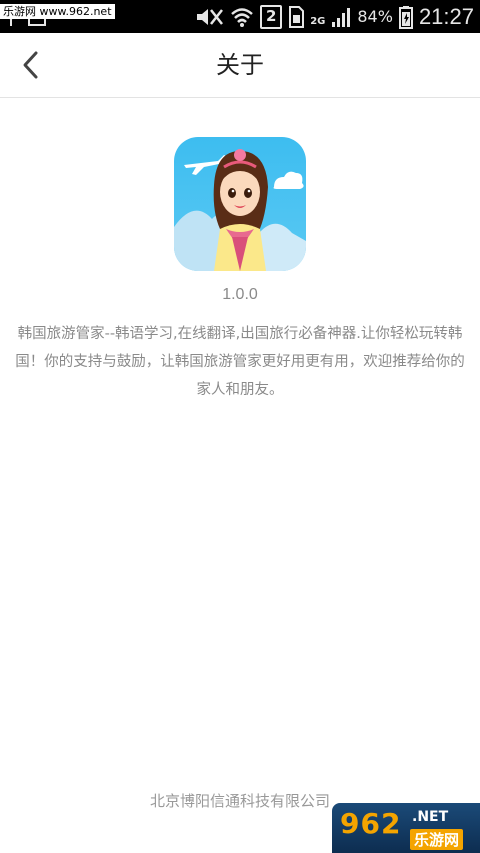 The width and height of the screenshot is (480, 853). I want to click on wifi-icon, so click(242, 17).